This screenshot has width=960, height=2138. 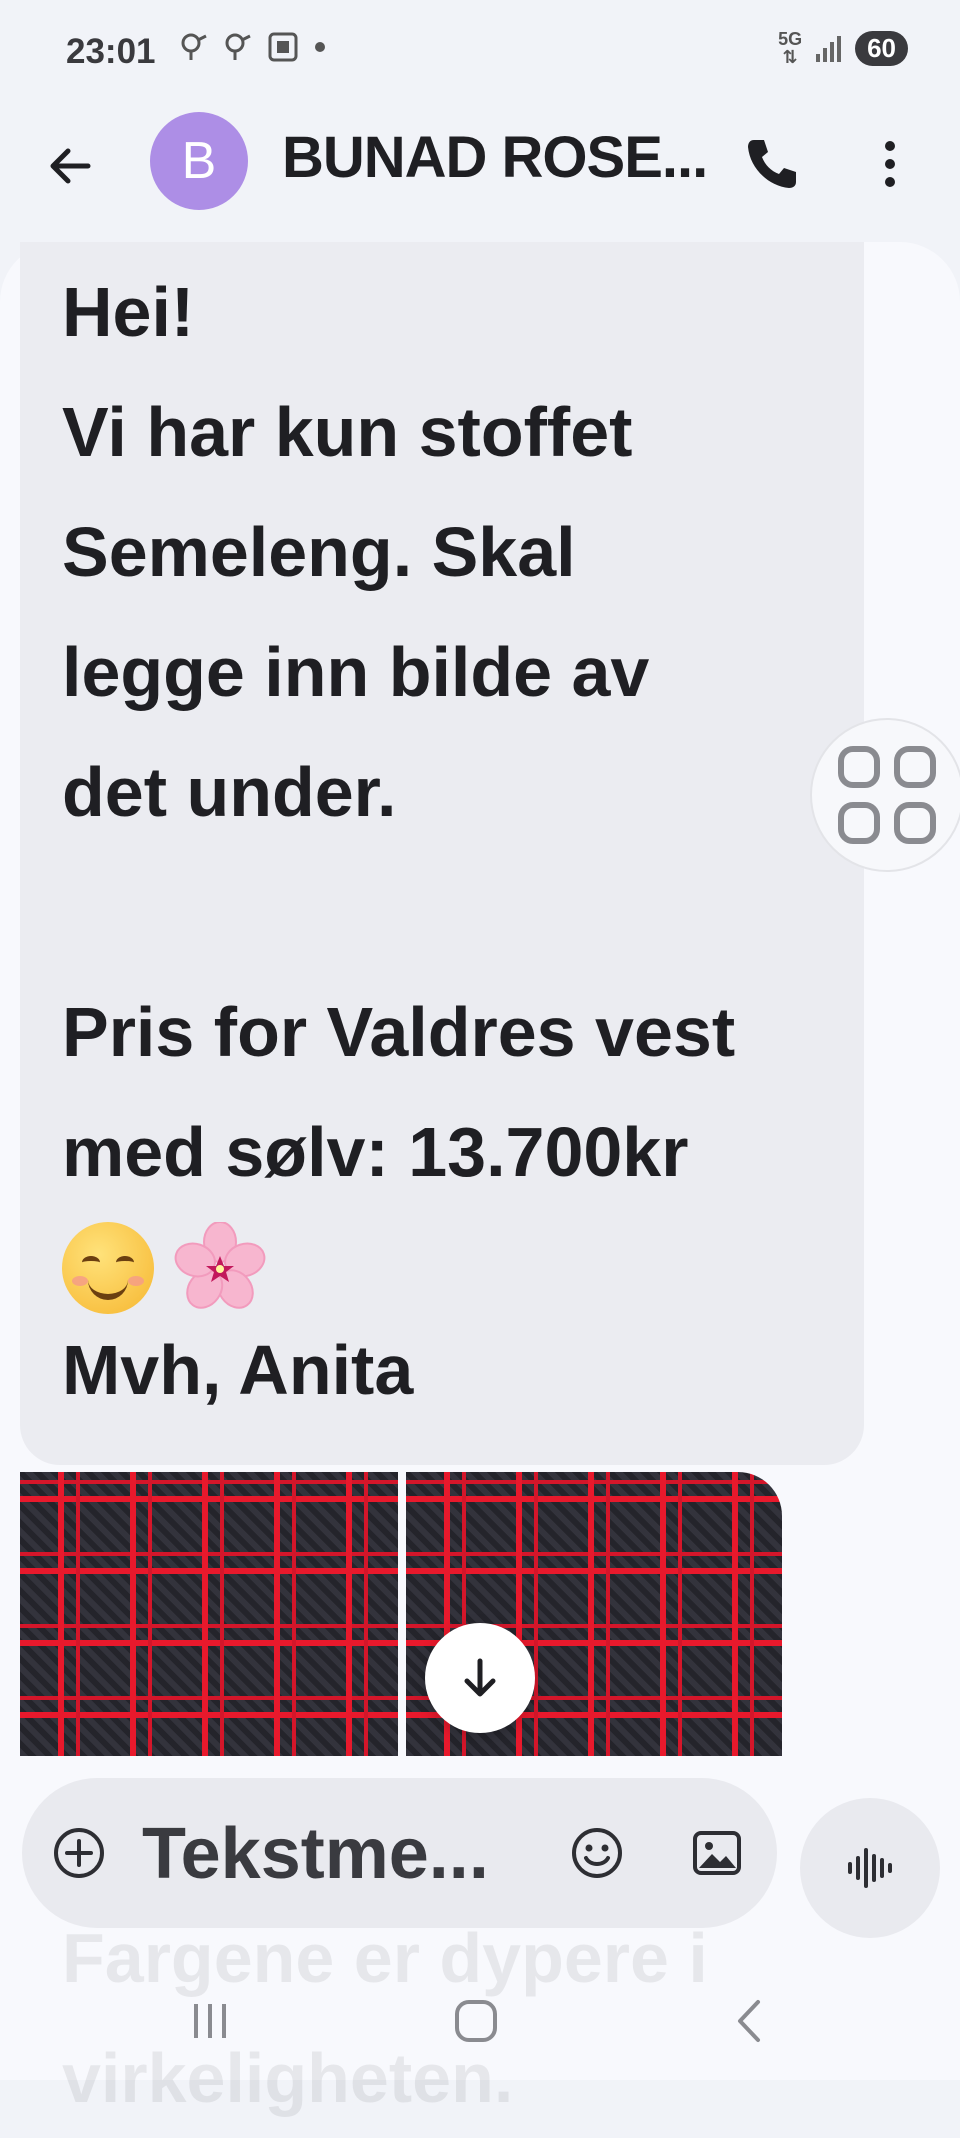 I want to click on status-right: 5G ⇅ 60, so click(x=843, y=48).